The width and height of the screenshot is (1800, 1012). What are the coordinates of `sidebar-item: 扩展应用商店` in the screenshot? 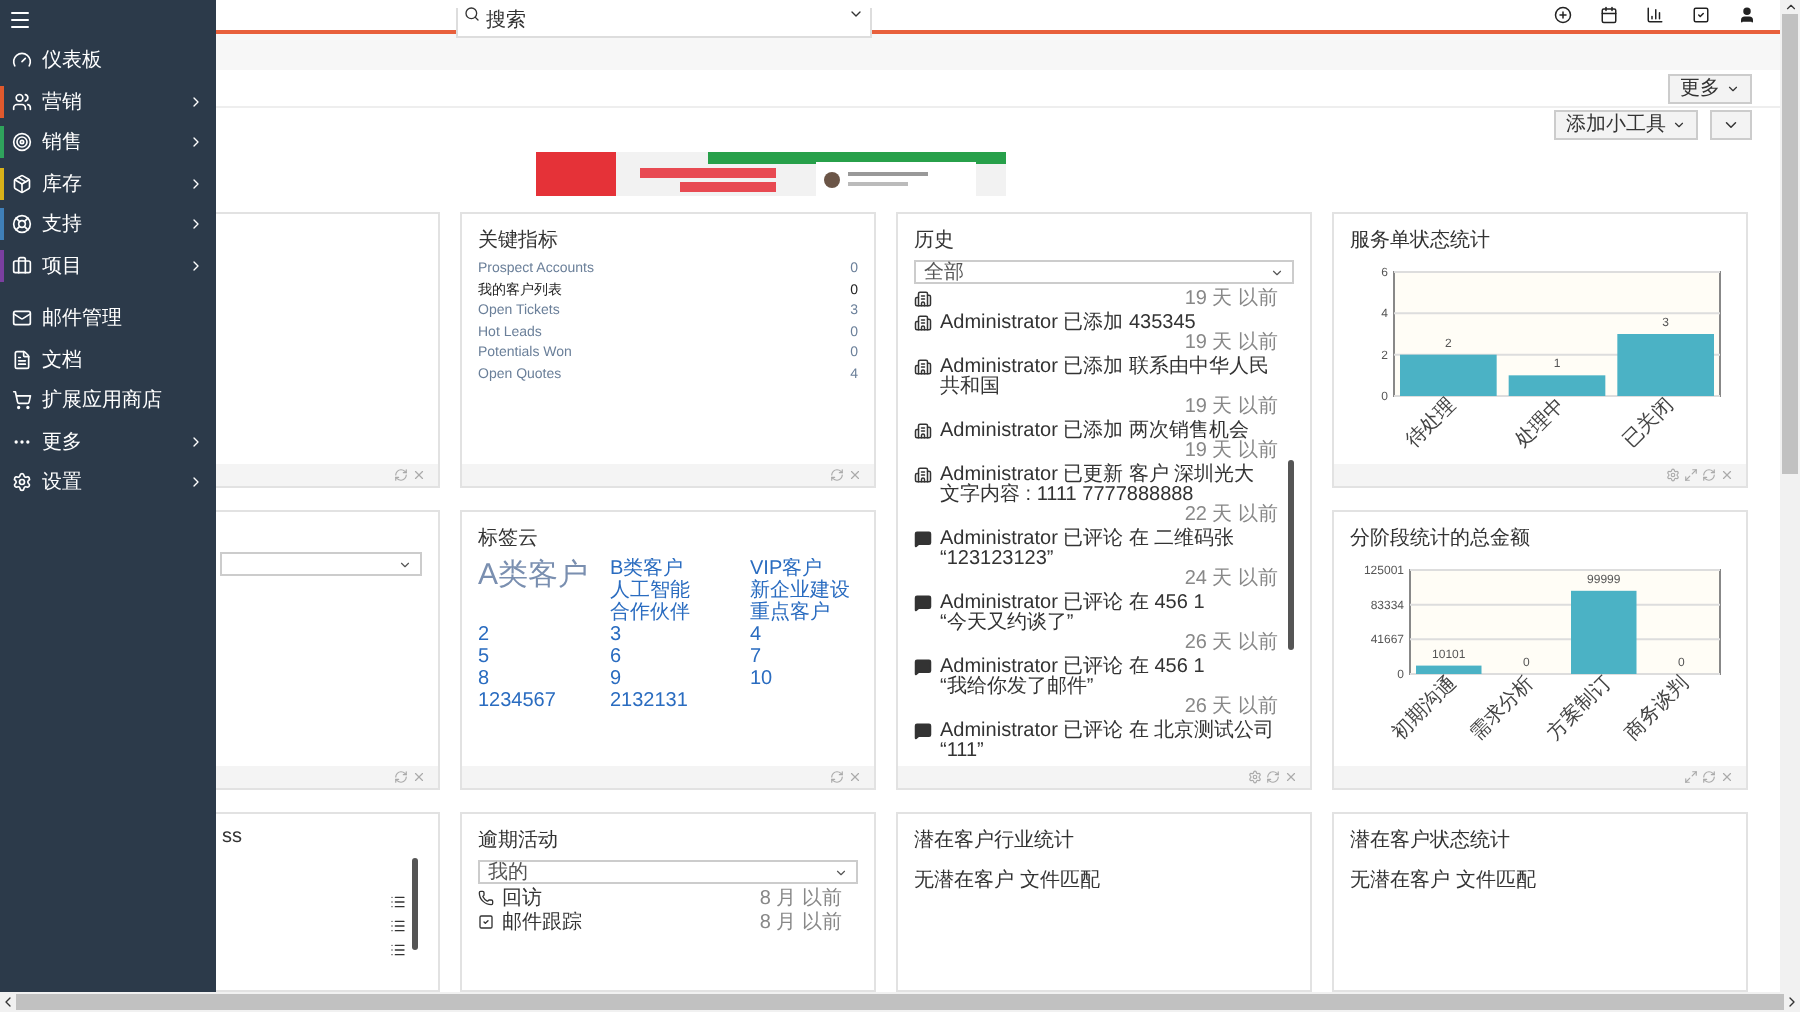 It's located at (108, 400).